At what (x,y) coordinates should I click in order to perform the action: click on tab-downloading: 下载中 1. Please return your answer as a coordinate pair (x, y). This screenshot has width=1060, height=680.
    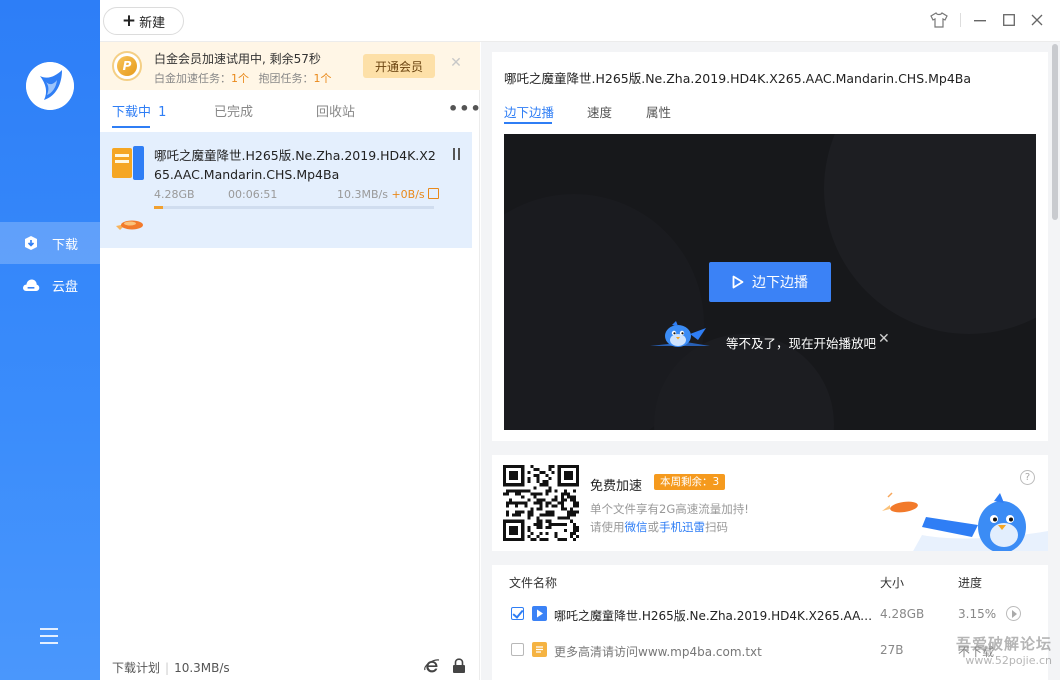
    Looking at the image, I should click on (139, 110).